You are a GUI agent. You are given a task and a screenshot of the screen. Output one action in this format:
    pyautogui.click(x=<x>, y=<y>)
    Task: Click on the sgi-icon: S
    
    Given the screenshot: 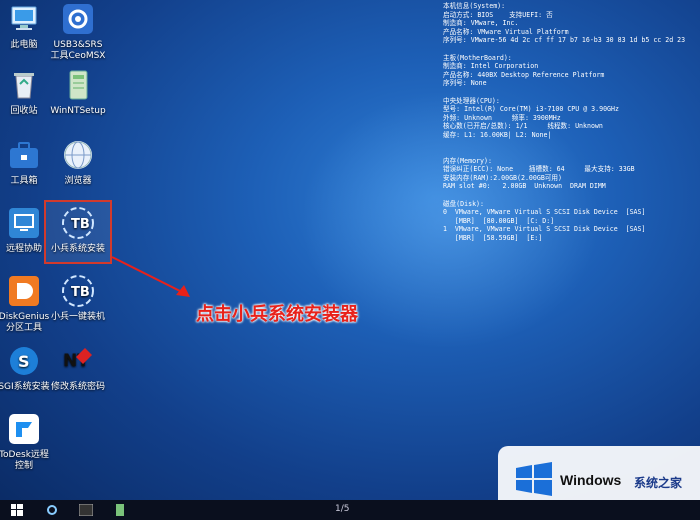 What is the action you would take?
    pyautogui.click(x=24, y=361)
    